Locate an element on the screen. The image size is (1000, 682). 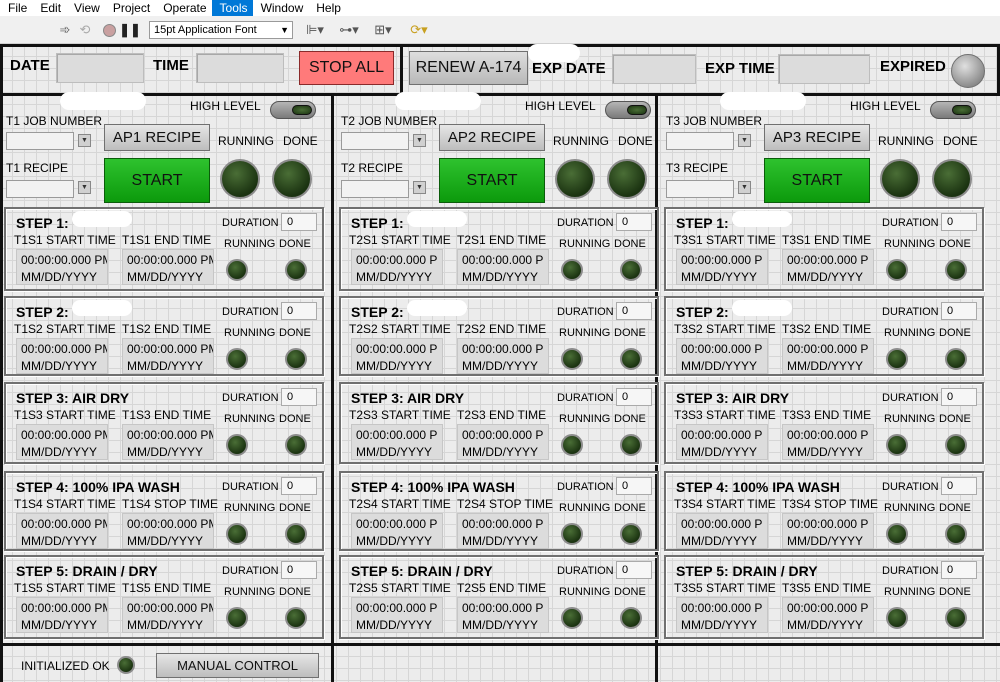
run-continuously-icon: ⟲ is located at coordinates (85, 30).